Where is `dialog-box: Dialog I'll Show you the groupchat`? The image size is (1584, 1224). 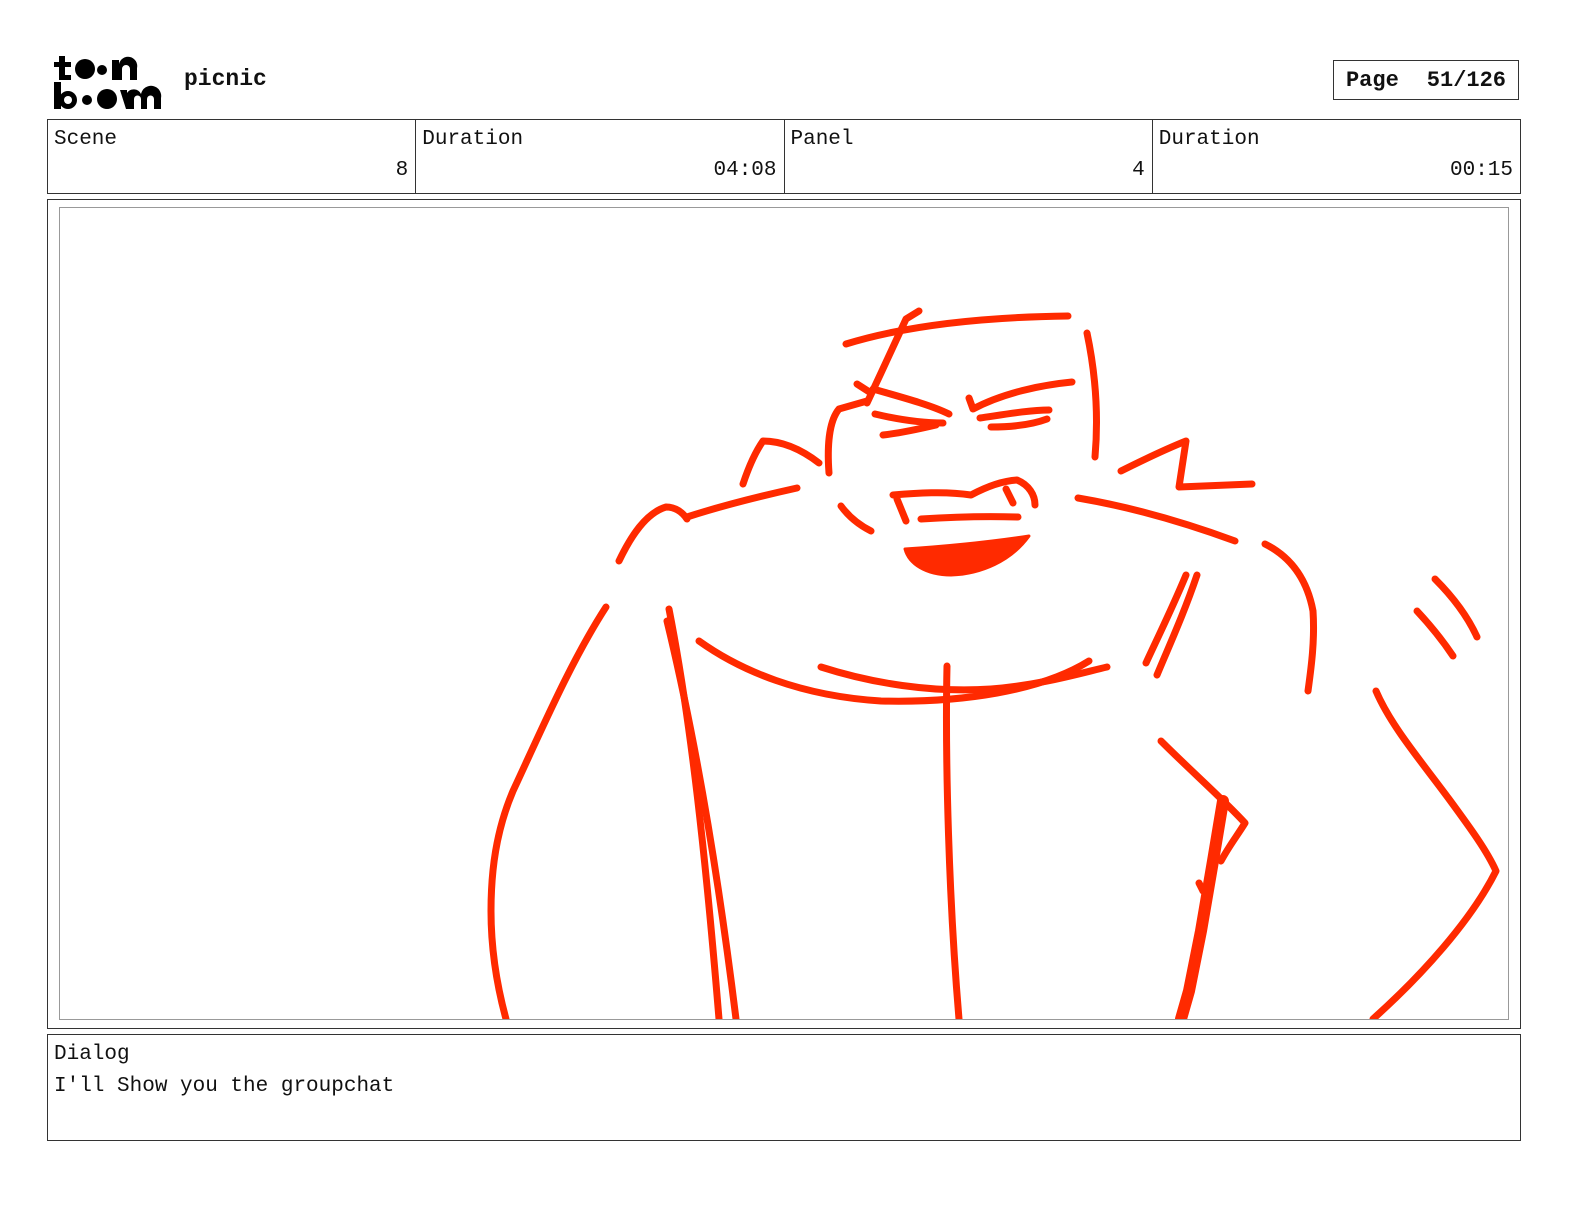
dialog-box: Dialog I'll Show you the groupchat is located at coordinates (784, 1087).